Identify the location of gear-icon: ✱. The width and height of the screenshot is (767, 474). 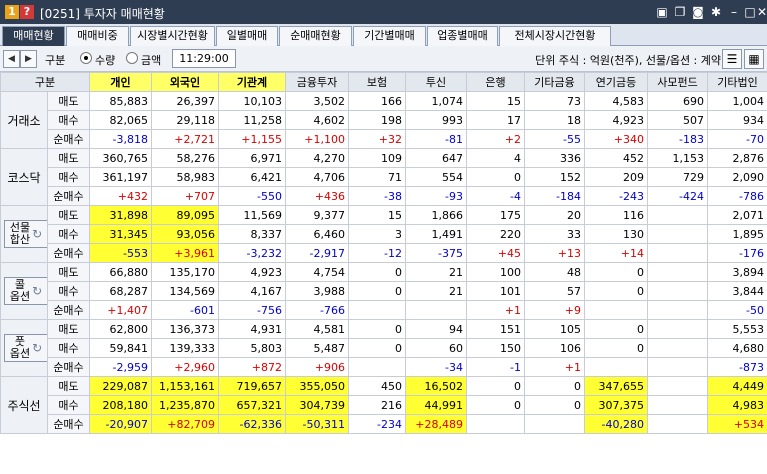
(716, 12).